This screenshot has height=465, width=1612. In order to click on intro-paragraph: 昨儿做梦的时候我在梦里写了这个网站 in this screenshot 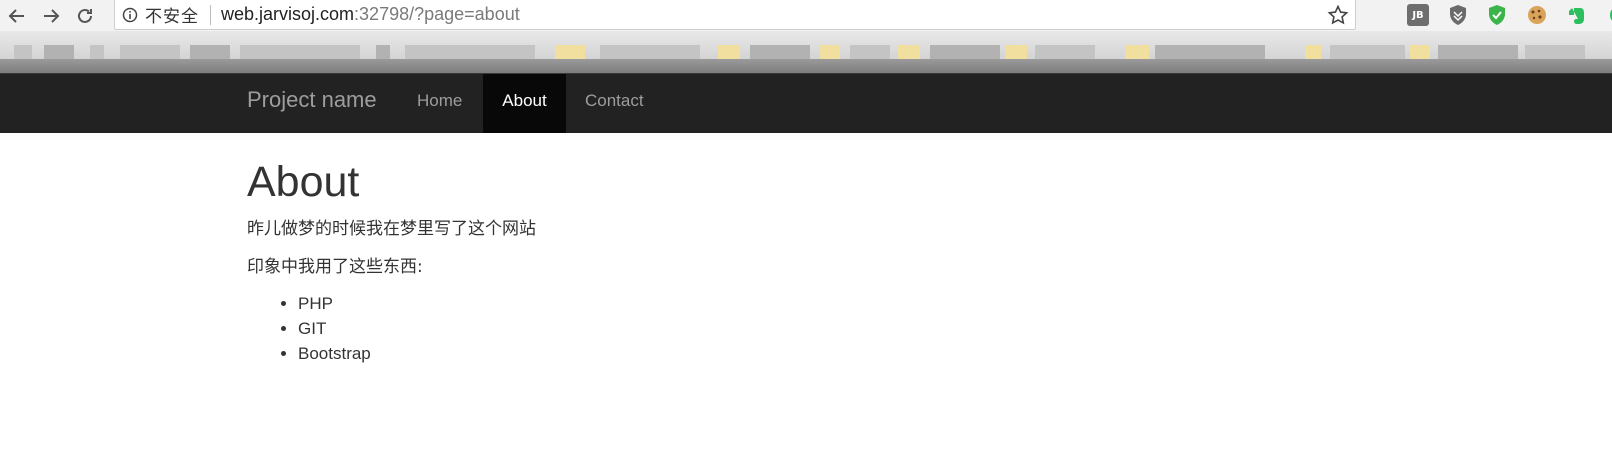, I will do `click(391, 229)`.